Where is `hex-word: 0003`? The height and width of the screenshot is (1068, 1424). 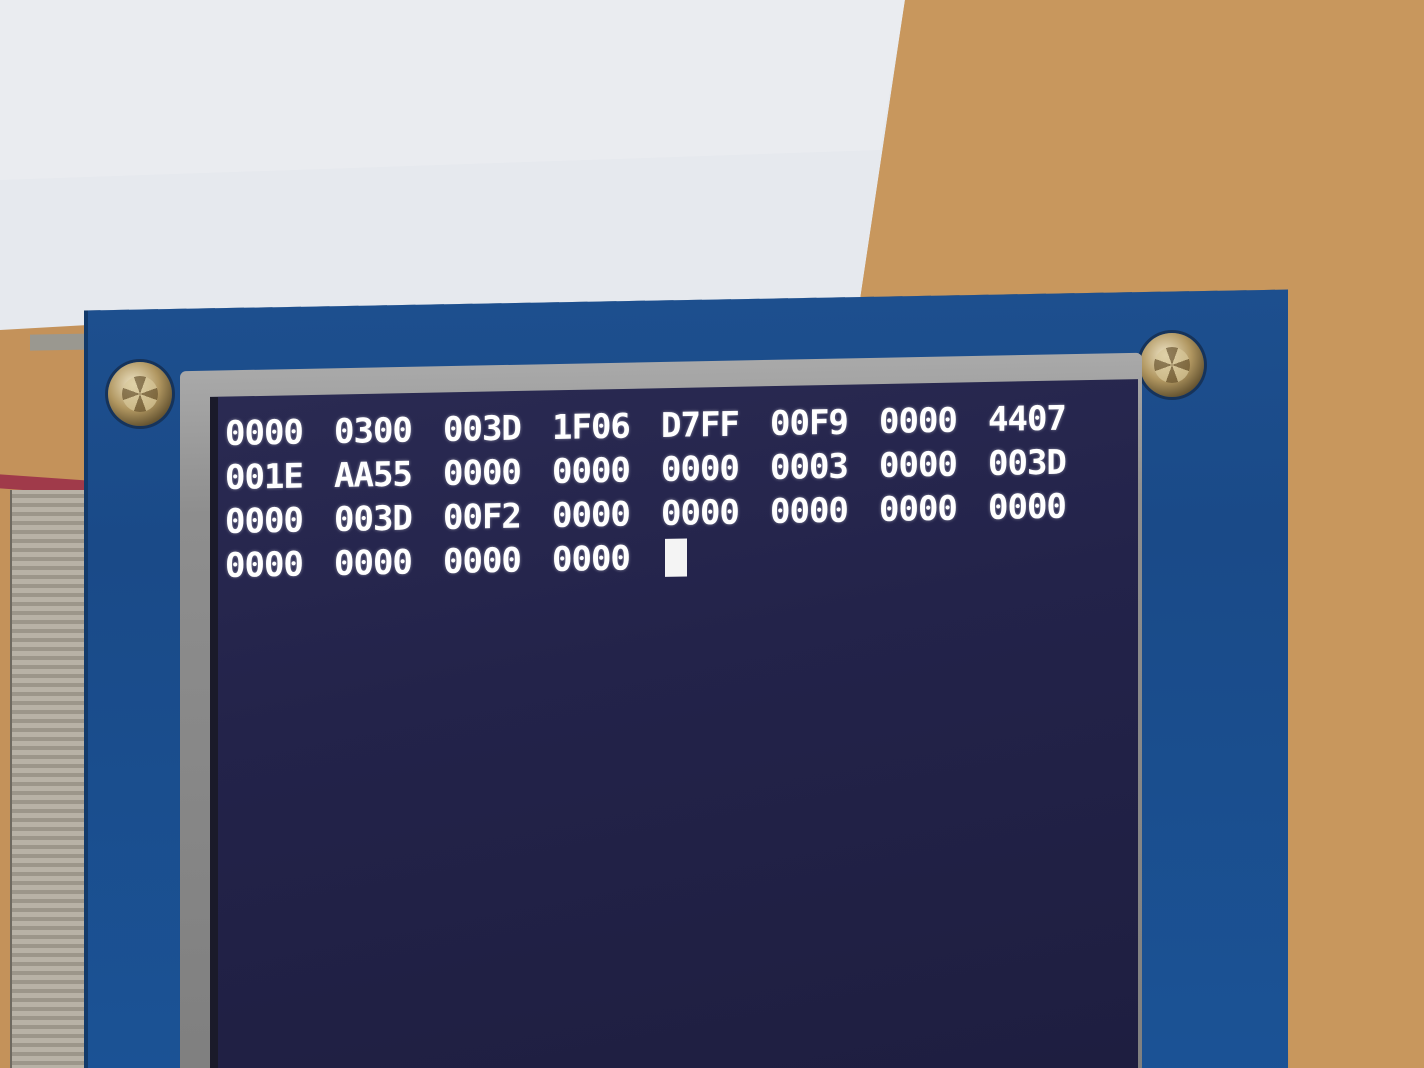 hex-word: 0003 is located at coordinates (809, 467).